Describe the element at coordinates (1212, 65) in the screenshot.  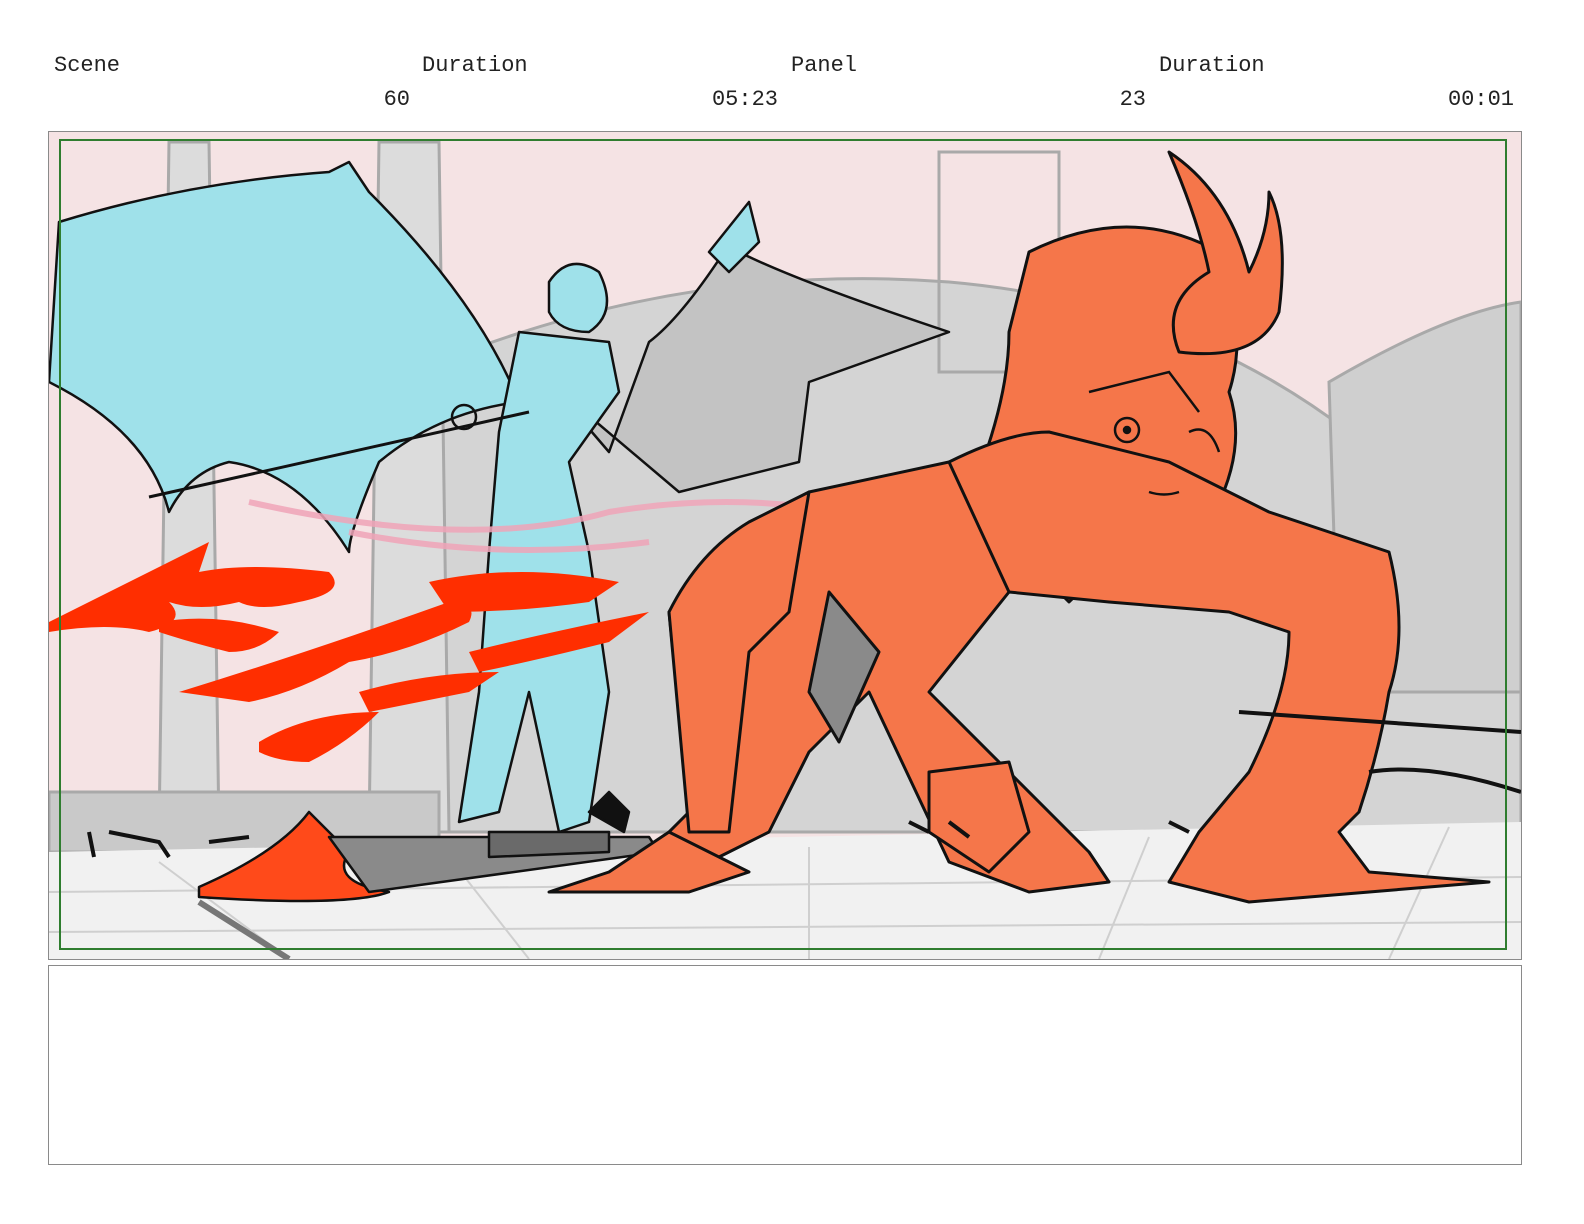
I see `panel-duration-label: Duration` at that location.